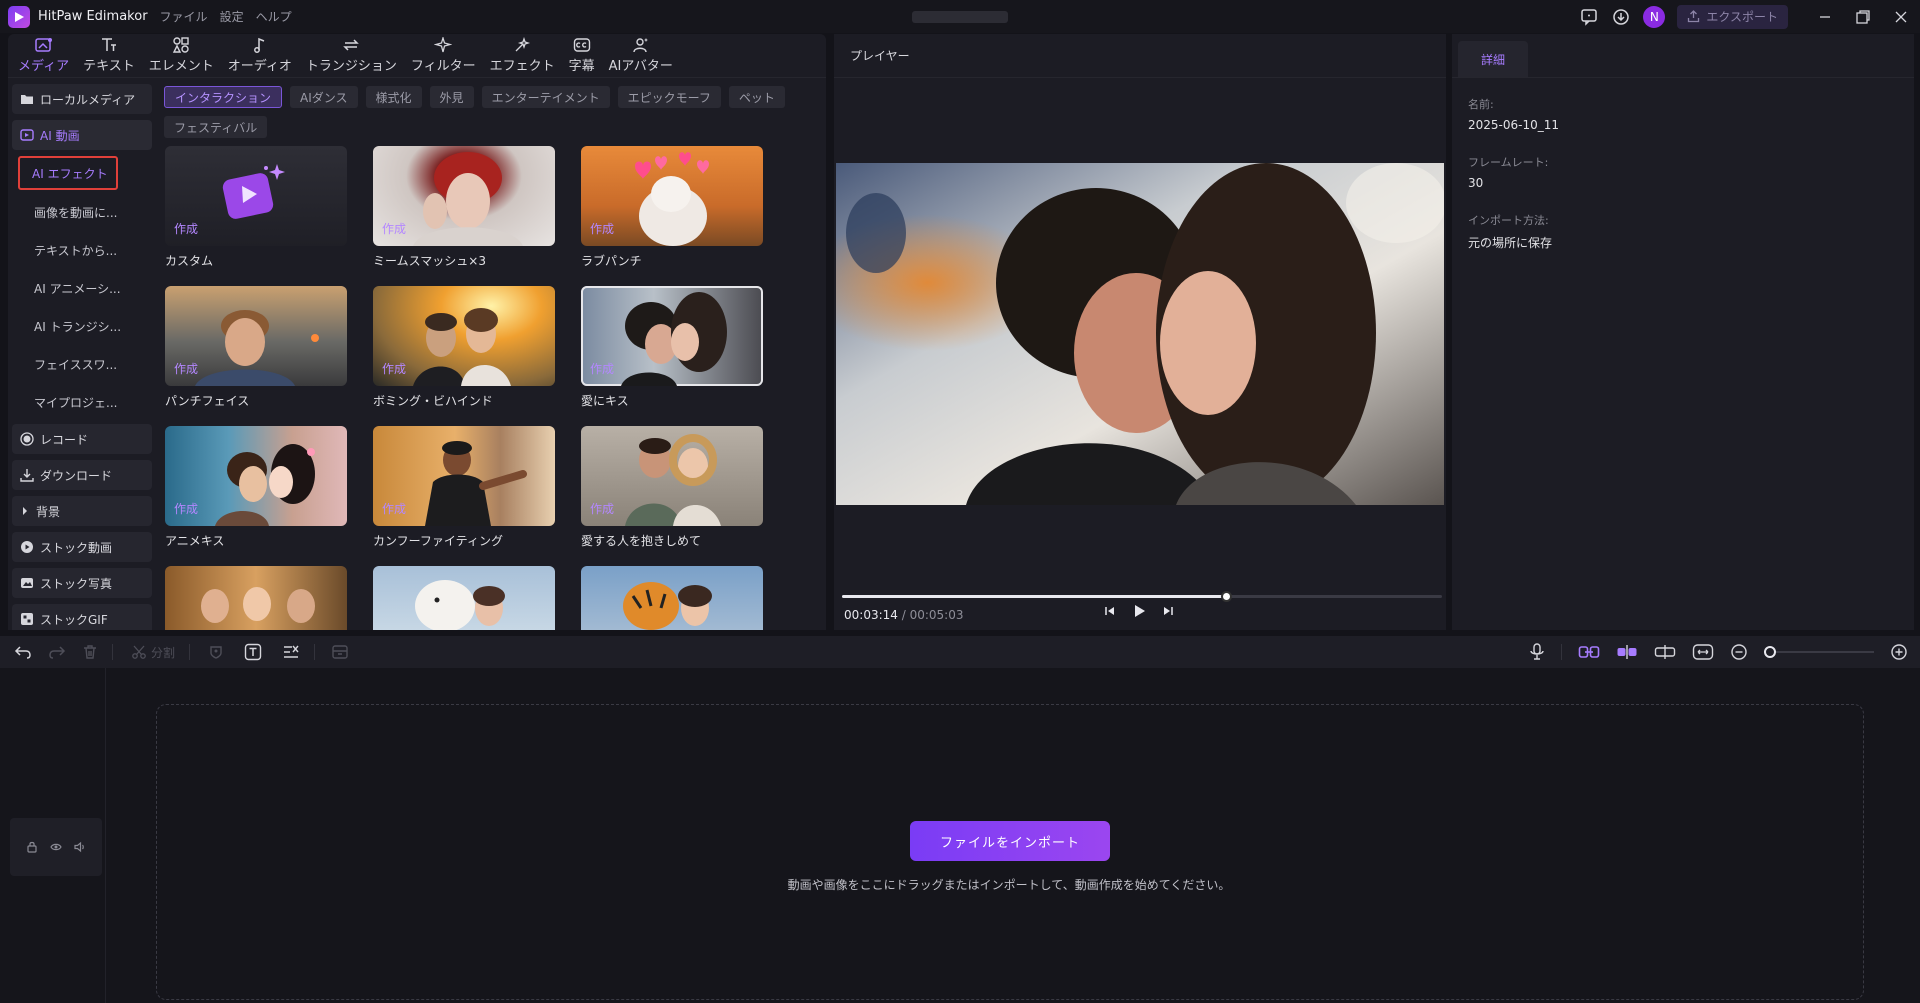 The height and width of the screenshot is (1003, 1920). What do you see at coordinates (60, 135) in the screenshot?
I see `sidebar-item-label: AI 動画` at bounding box center [60, 135].